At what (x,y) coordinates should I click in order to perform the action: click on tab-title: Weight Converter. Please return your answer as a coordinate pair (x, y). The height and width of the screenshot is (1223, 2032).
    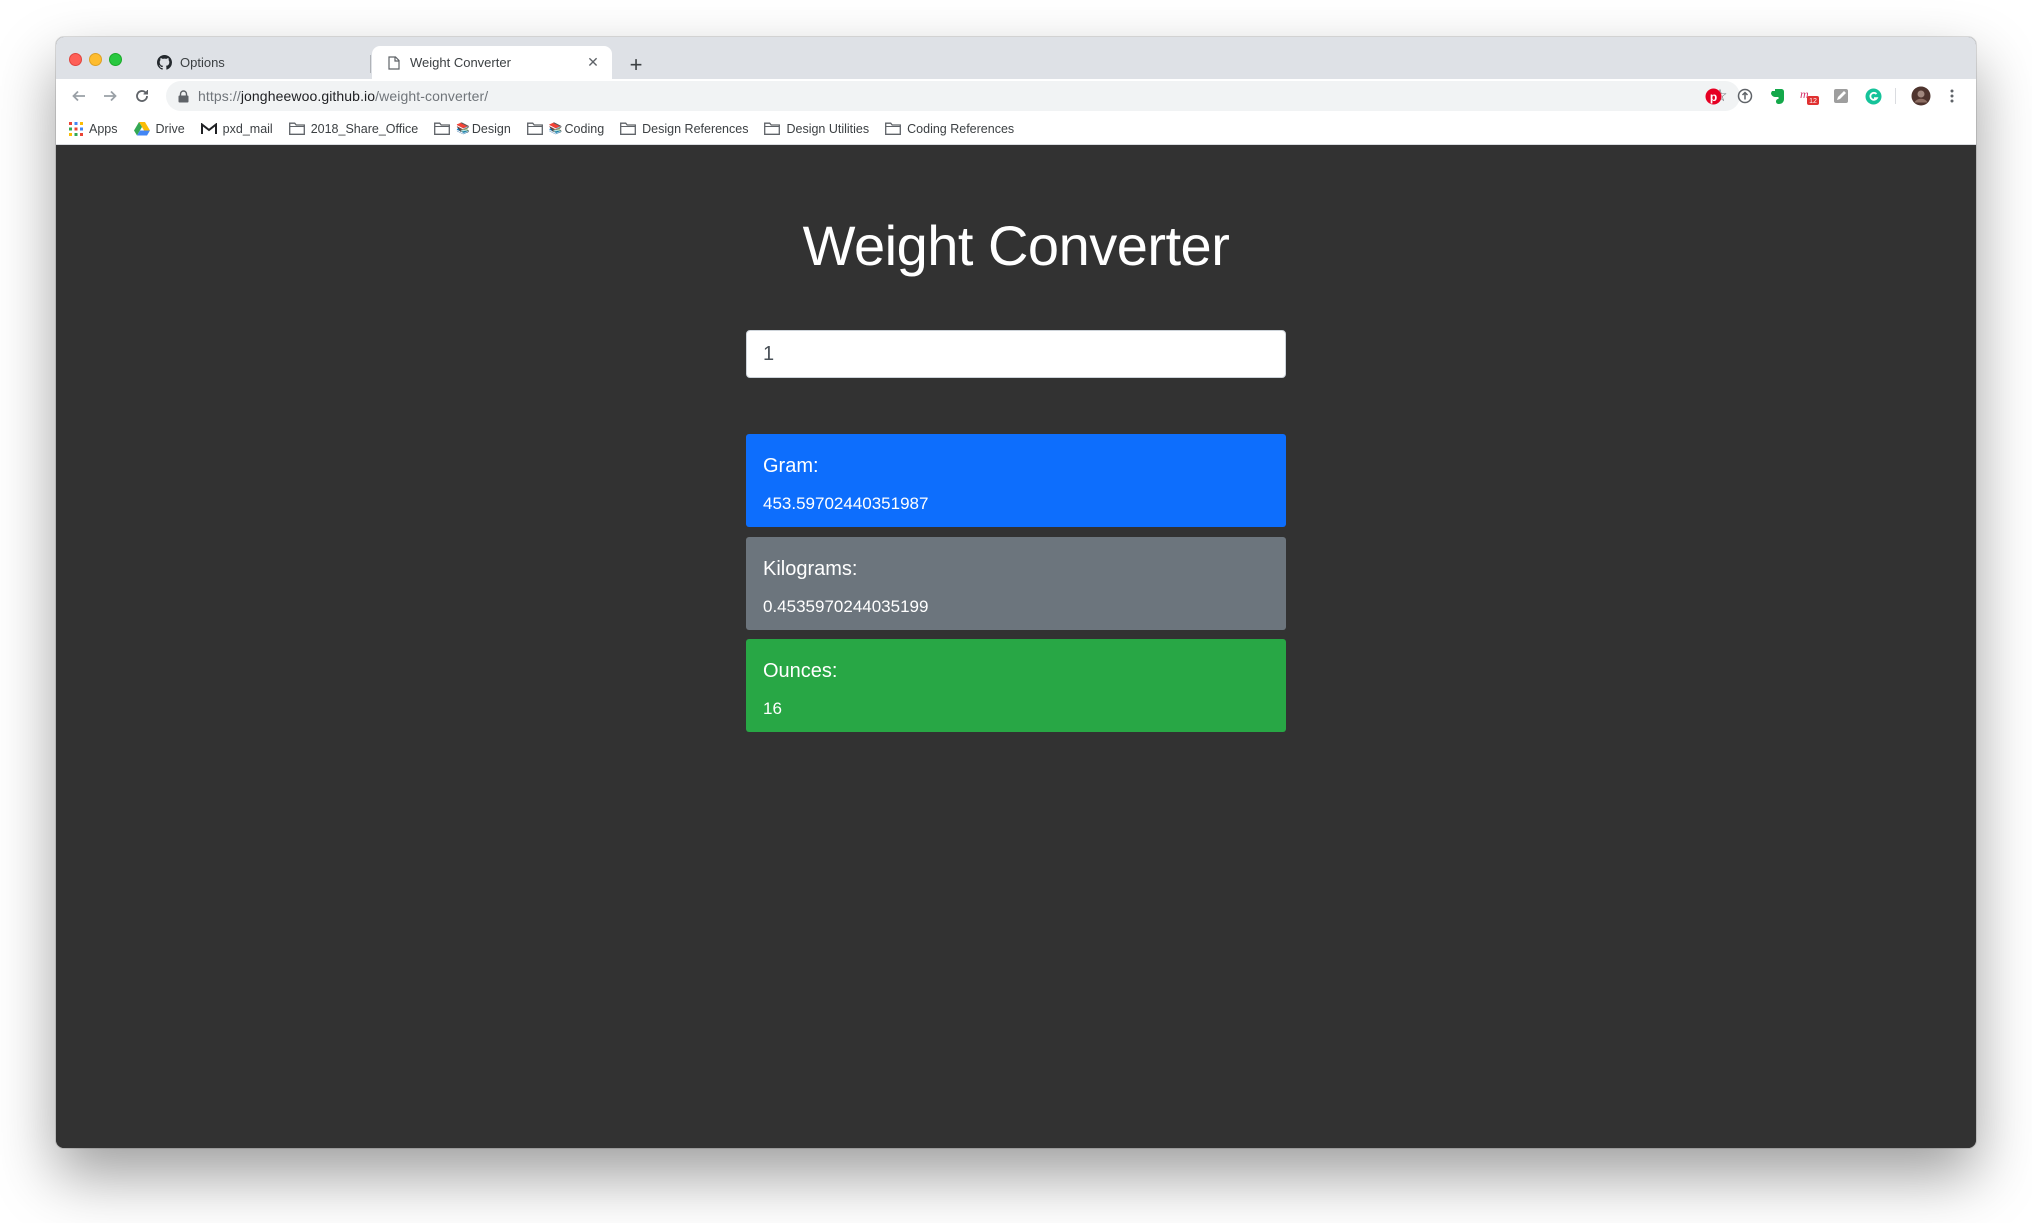
    Looking at the image, I should click on (460, 62).